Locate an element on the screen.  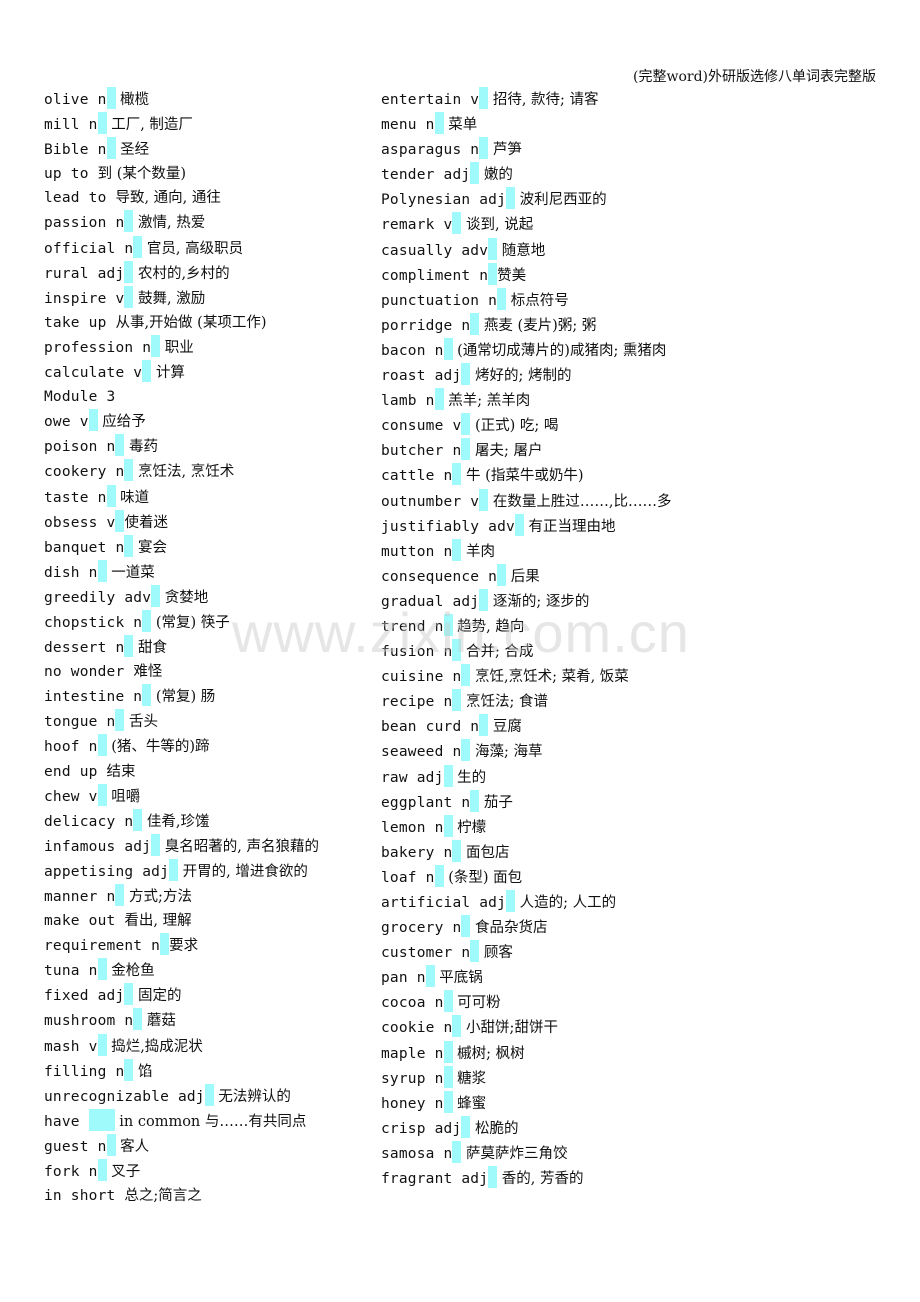
vocabulary-entry: filling n 馅 is located at coordinates (209, 1071).